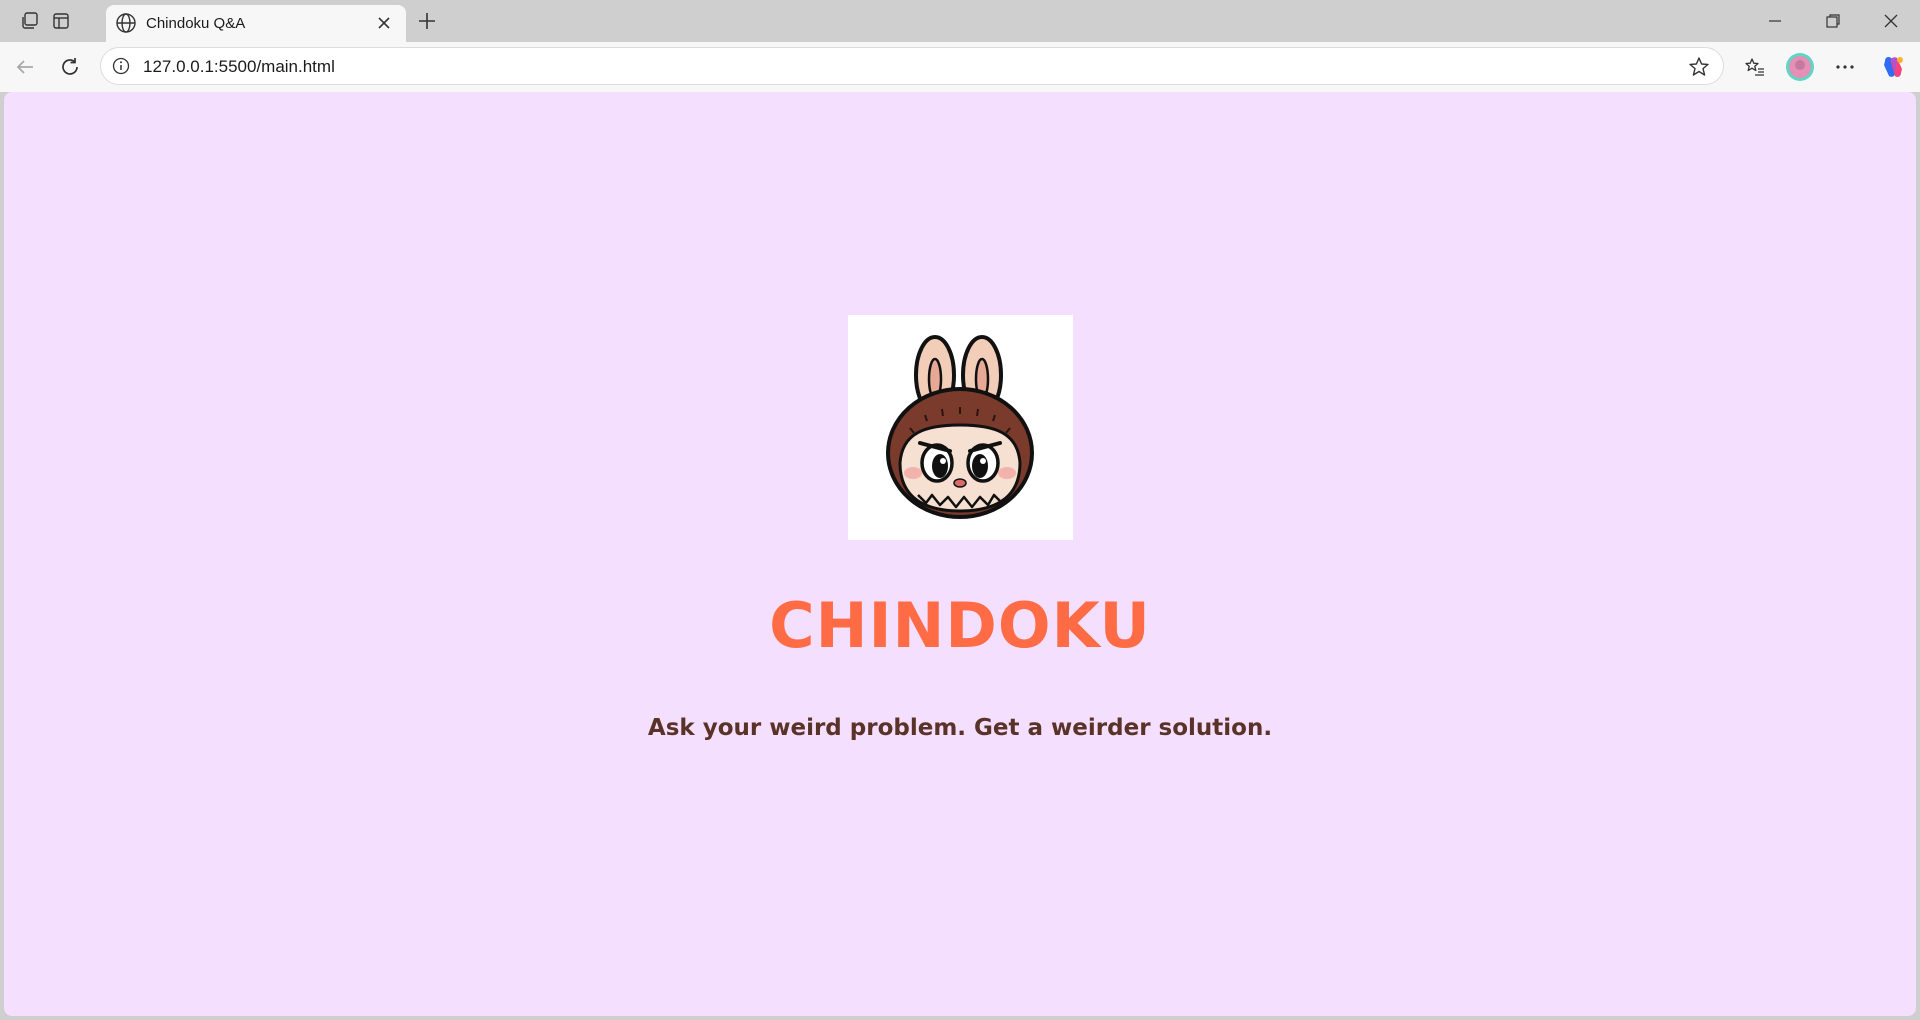 The width and height of the screenshot is (1920, 1020). I want to click on more-options-icon, so click(1845, 67).